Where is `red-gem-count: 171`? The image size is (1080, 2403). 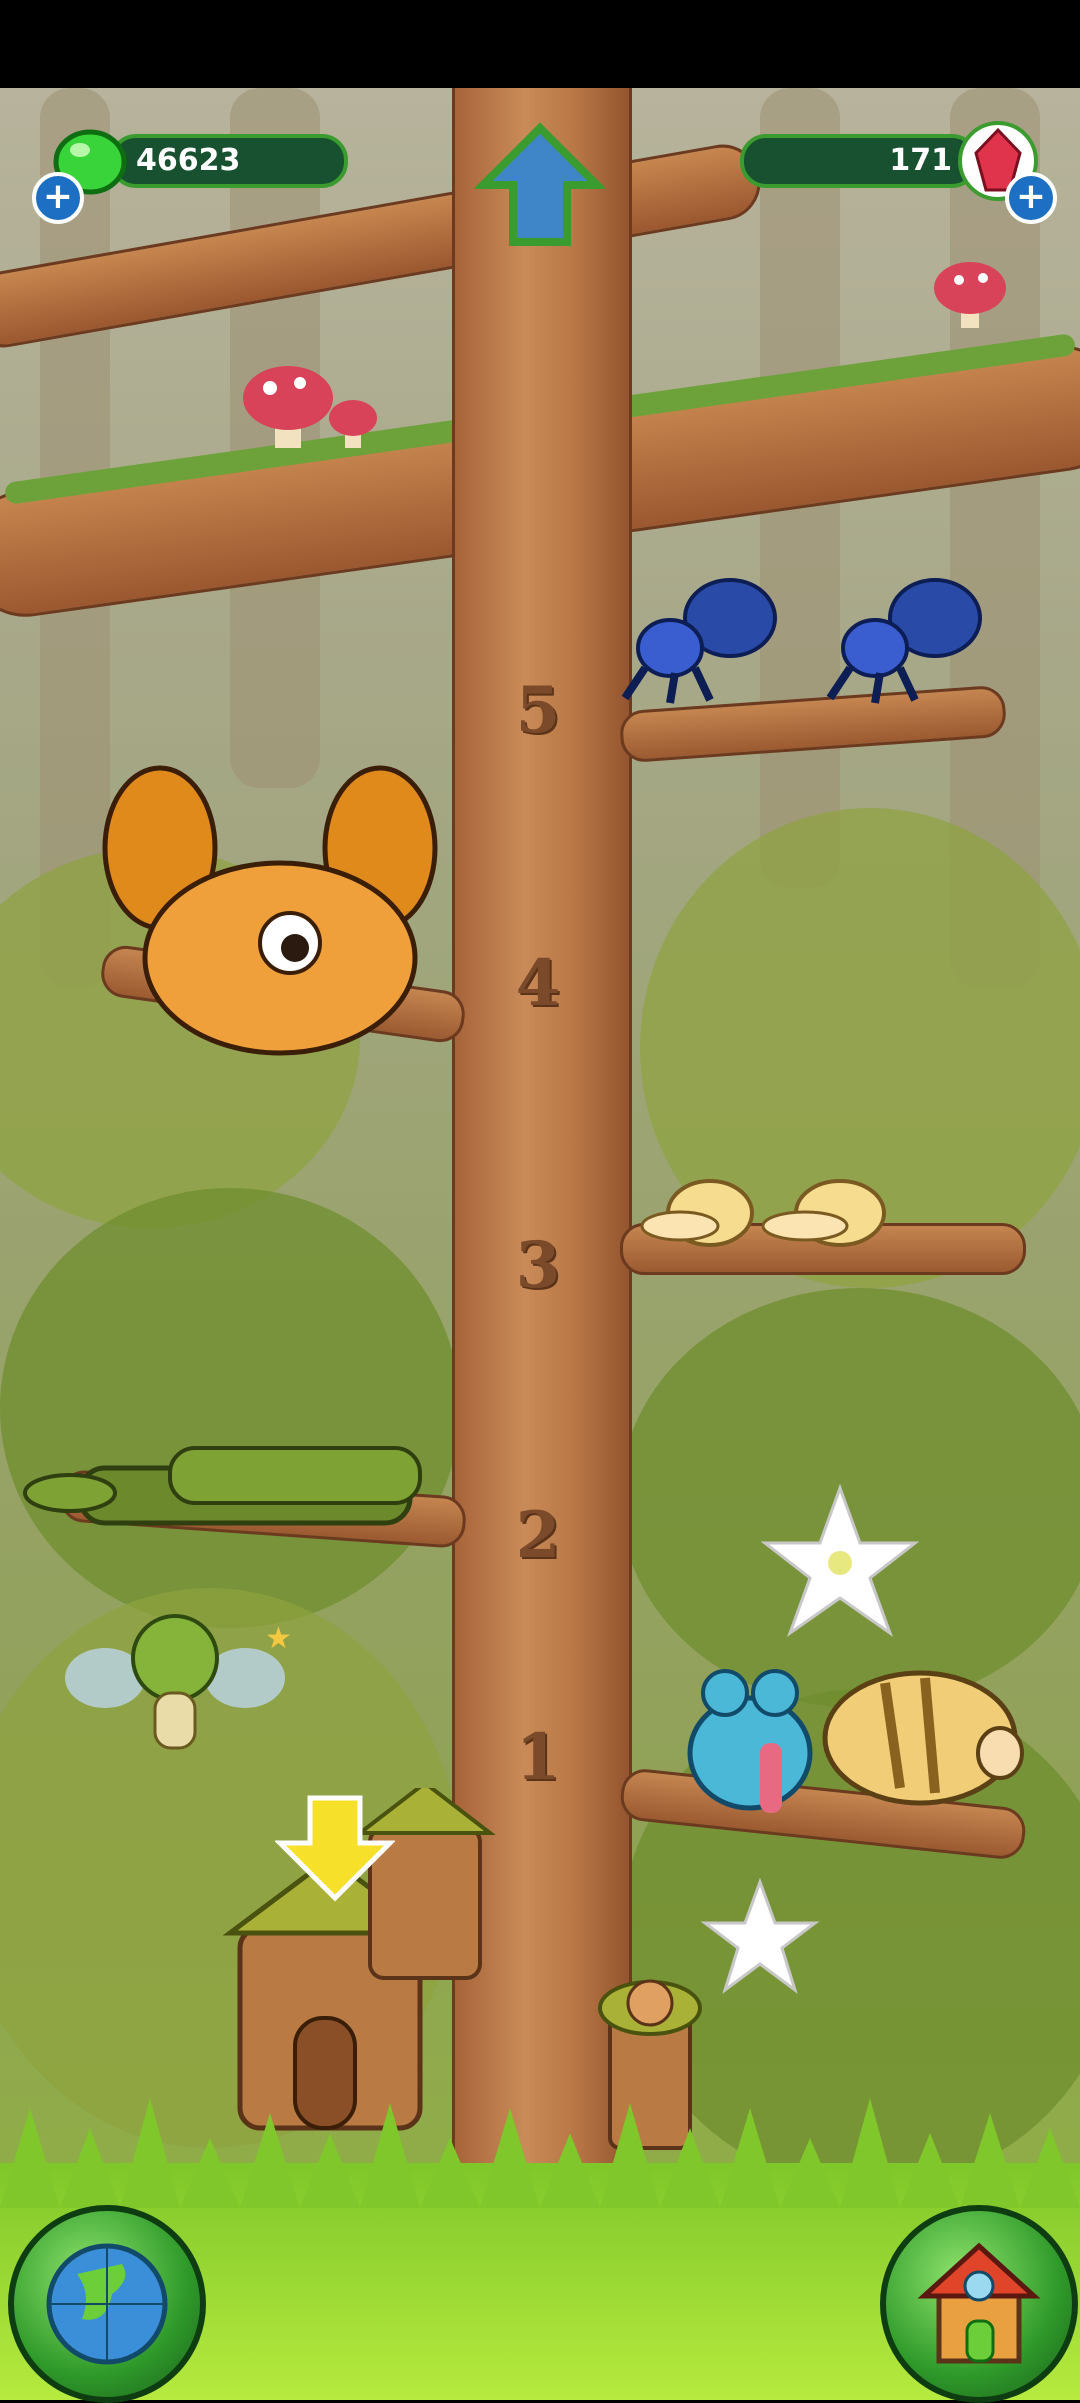 red-gem-count: 171 is located at coordinates (920, 160).